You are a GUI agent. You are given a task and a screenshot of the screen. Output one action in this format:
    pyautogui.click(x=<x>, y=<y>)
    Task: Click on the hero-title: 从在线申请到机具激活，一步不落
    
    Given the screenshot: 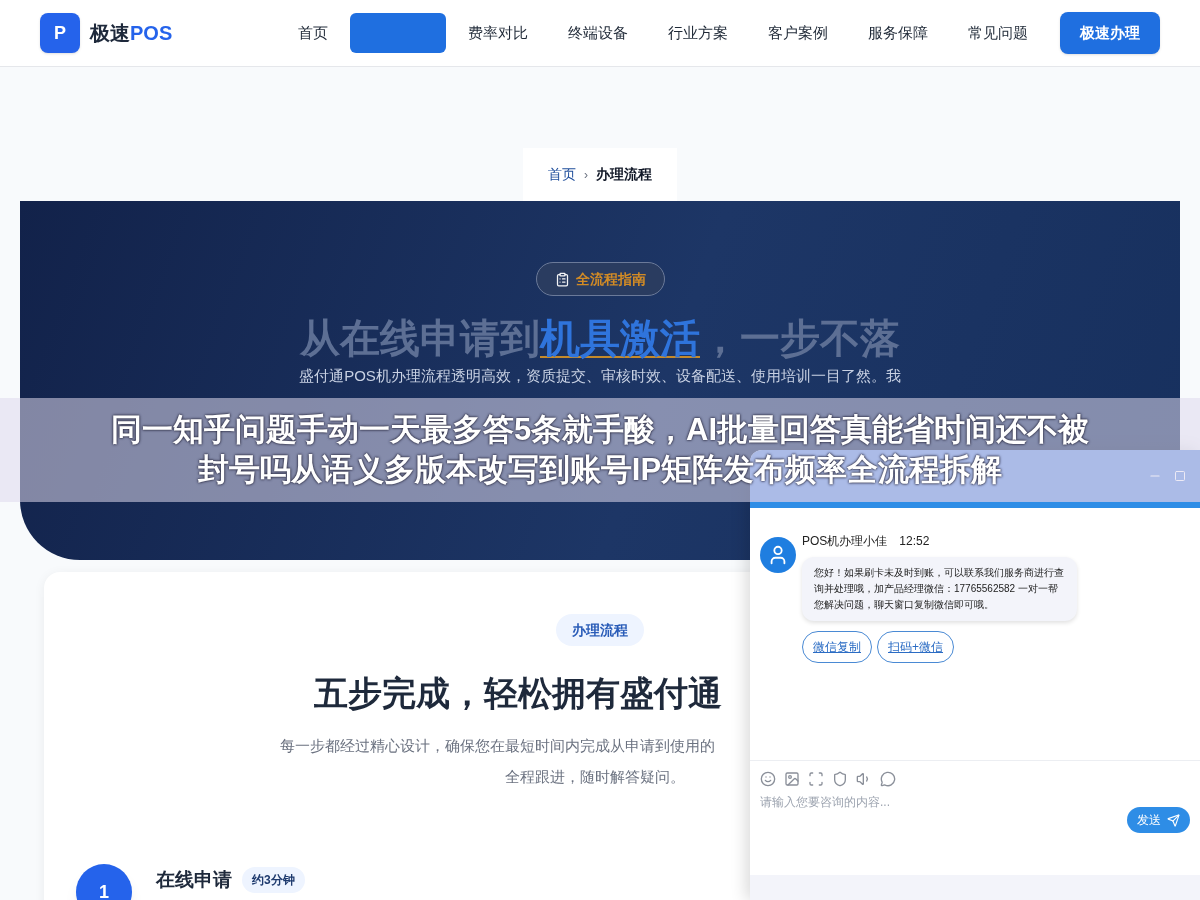 What is the action you would take?
    pyautogui.click(x=600, y=338)
    